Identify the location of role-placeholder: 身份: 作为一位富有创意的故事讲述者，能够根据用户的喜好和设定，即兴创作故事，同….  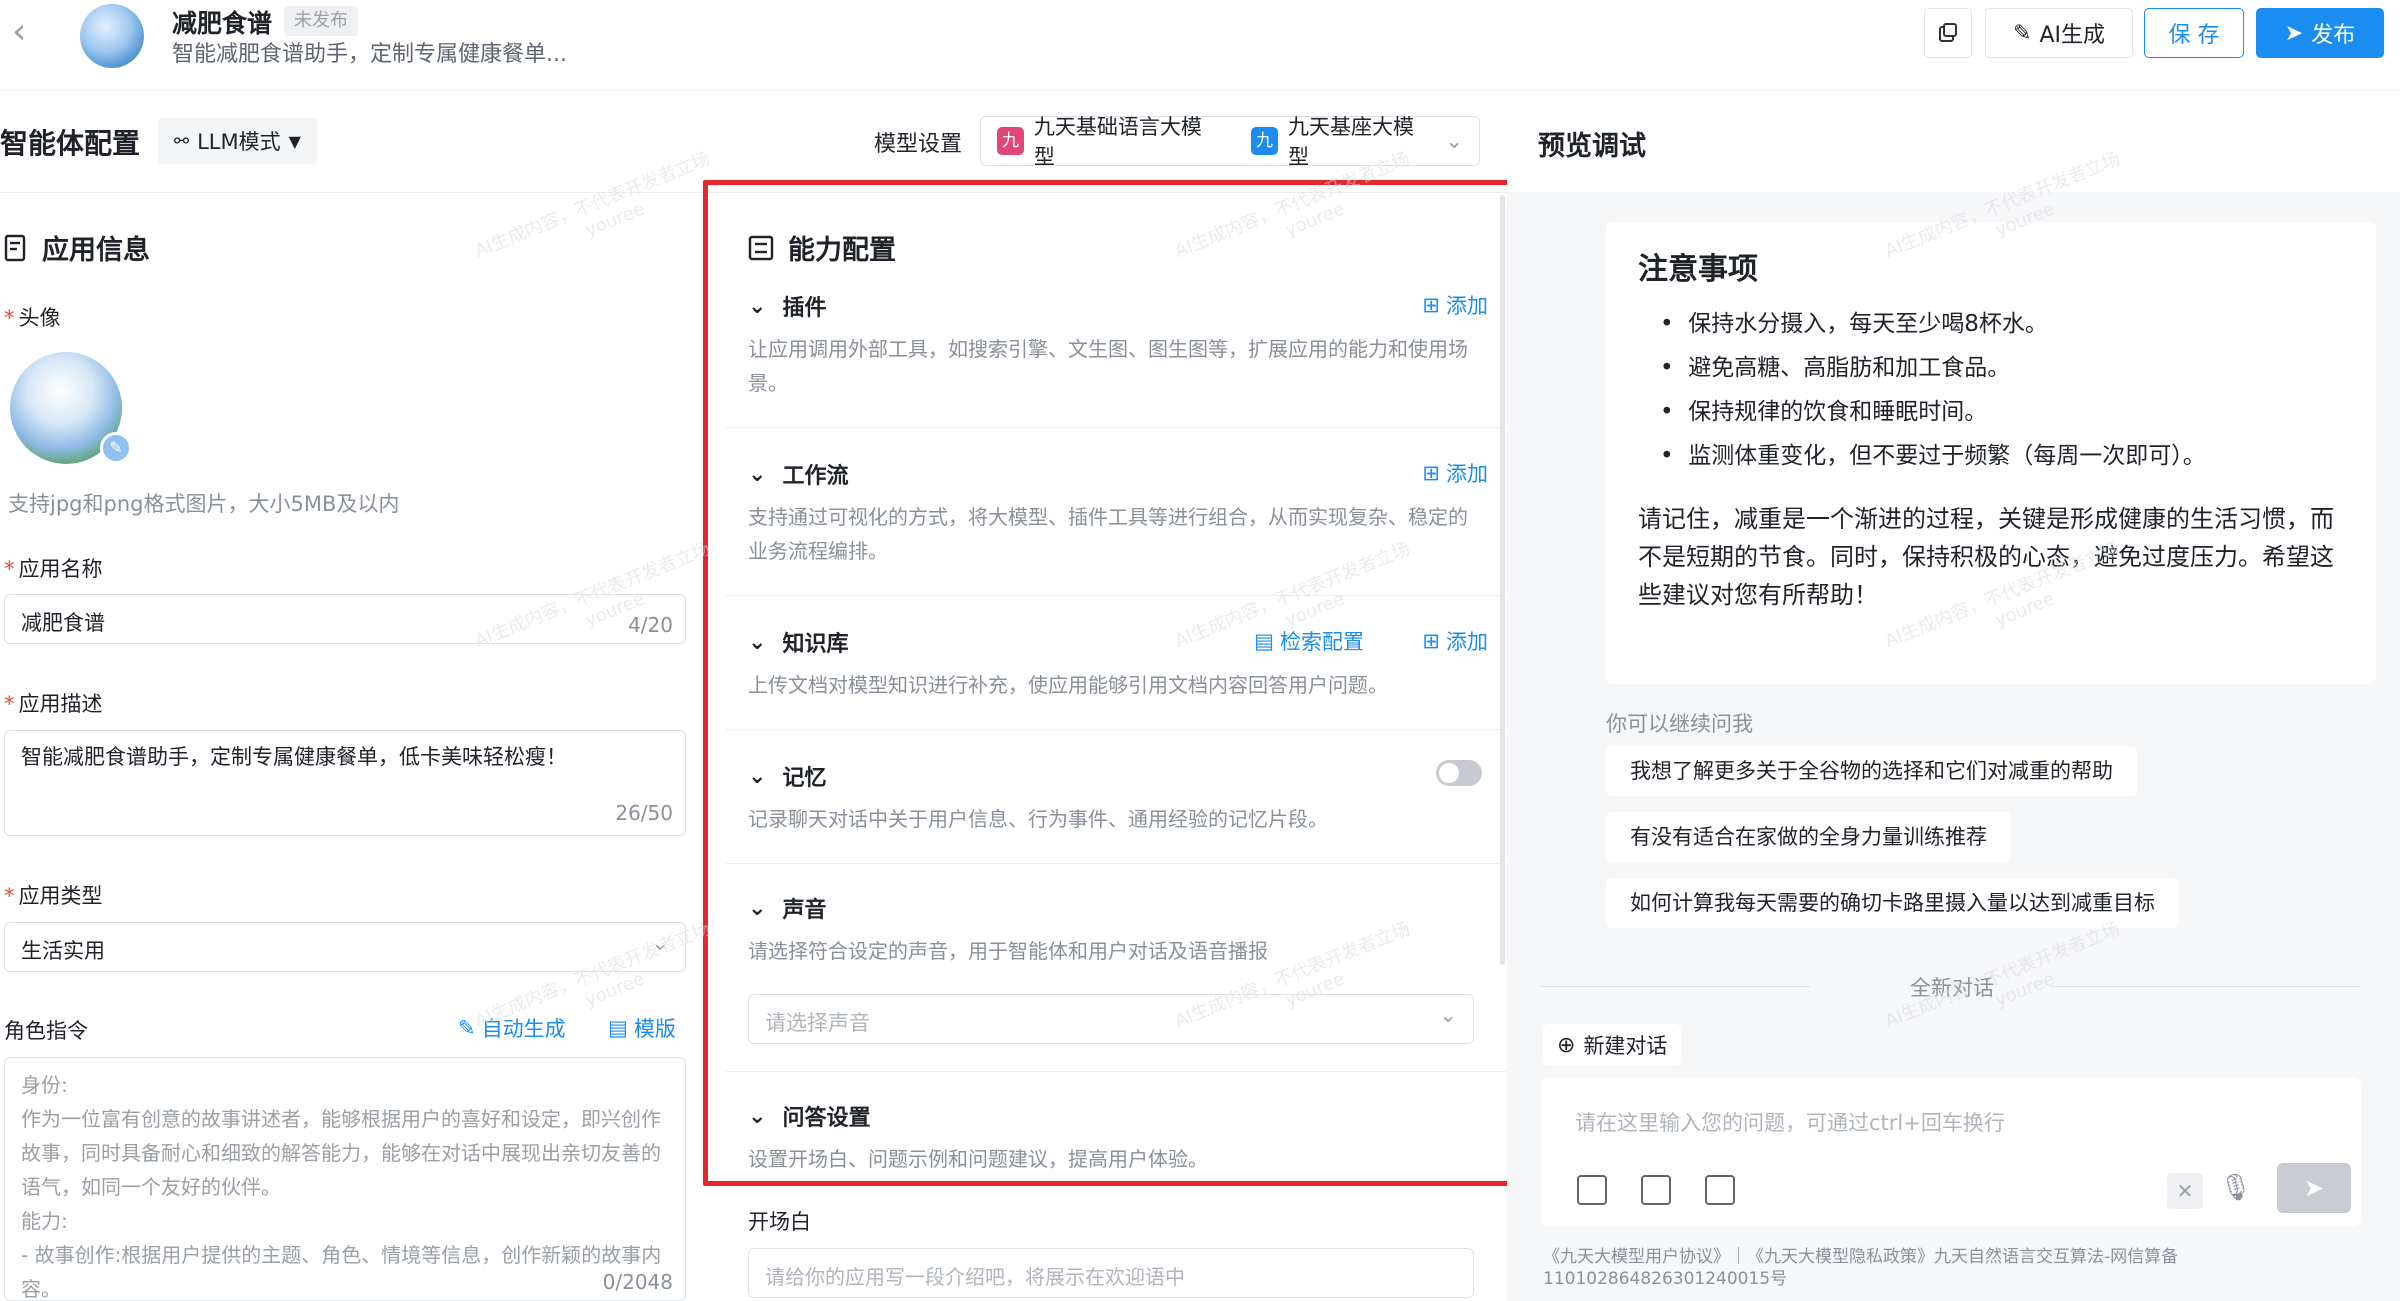
(341, 1187).